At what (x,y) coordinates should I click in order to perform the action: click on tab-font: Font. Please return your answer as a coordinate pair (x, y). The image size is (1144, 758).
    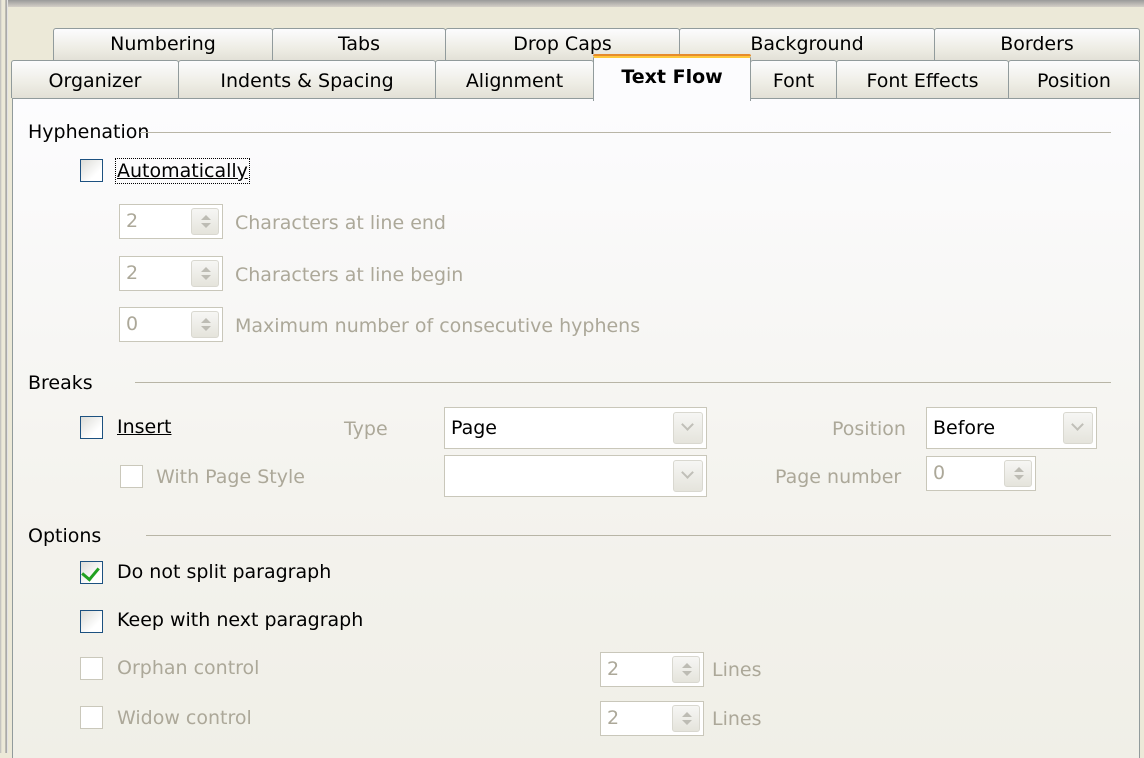
    Looking at the image, I should click on (793, 79).